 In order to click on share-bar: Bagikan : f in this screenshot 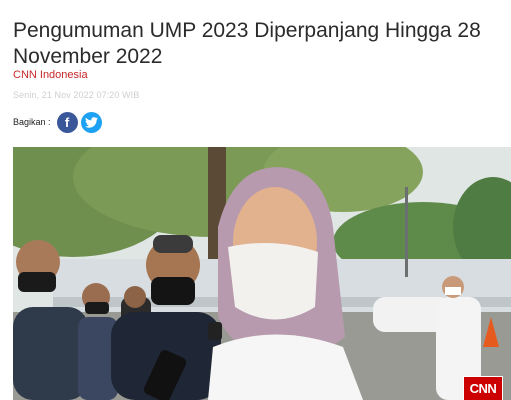, I will do `click(59, 122)`.